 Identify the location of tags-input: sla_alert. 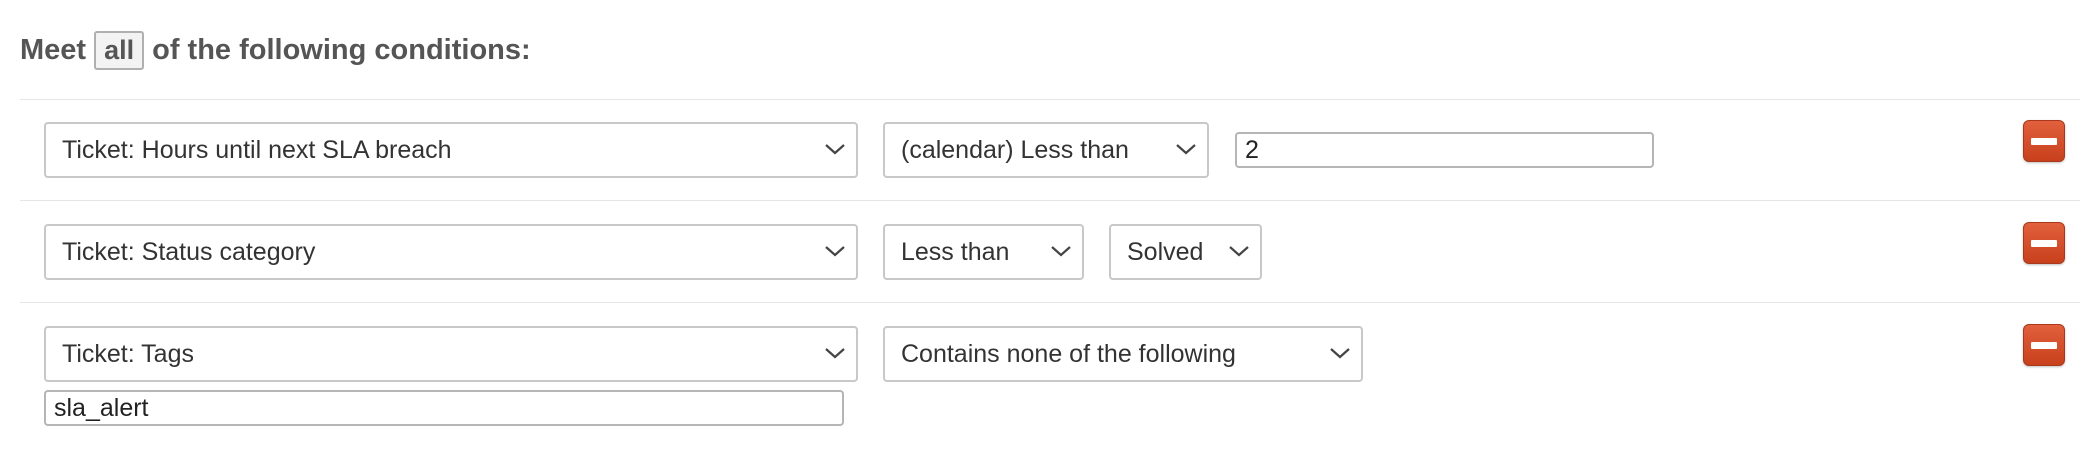
(444, 408).